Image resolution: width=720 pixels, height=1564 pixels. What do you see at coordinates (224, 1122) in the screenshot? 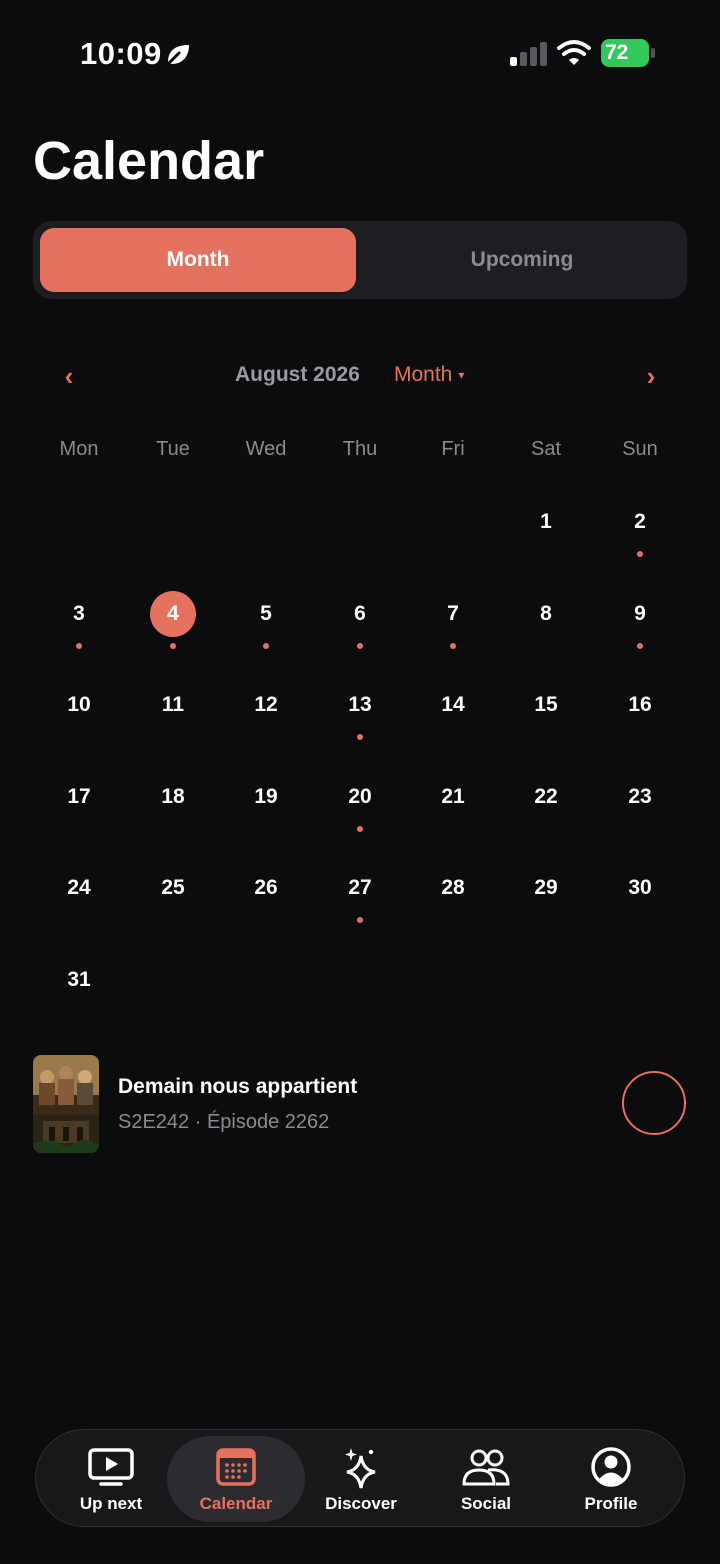
I see `episode-subtitle: S2E242 · Épisode 2262` at bounding box center [224, 1122].